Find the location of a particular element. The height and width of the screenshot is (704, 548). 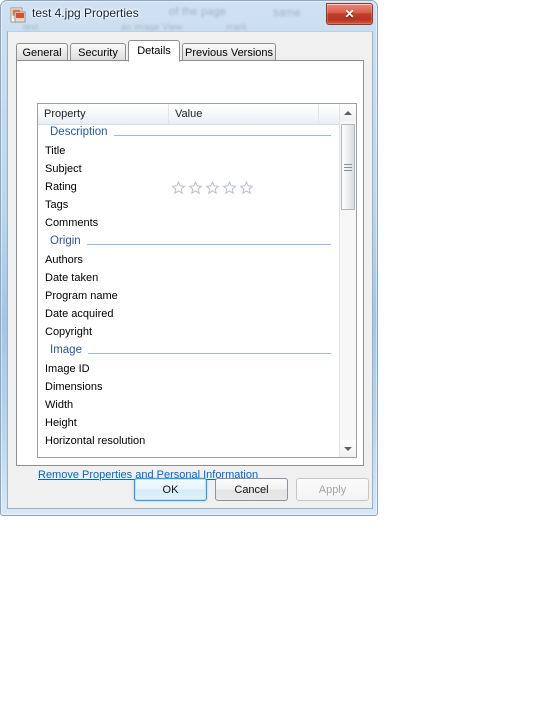

table-row: Date acquired is located at coordinates (189, 316).